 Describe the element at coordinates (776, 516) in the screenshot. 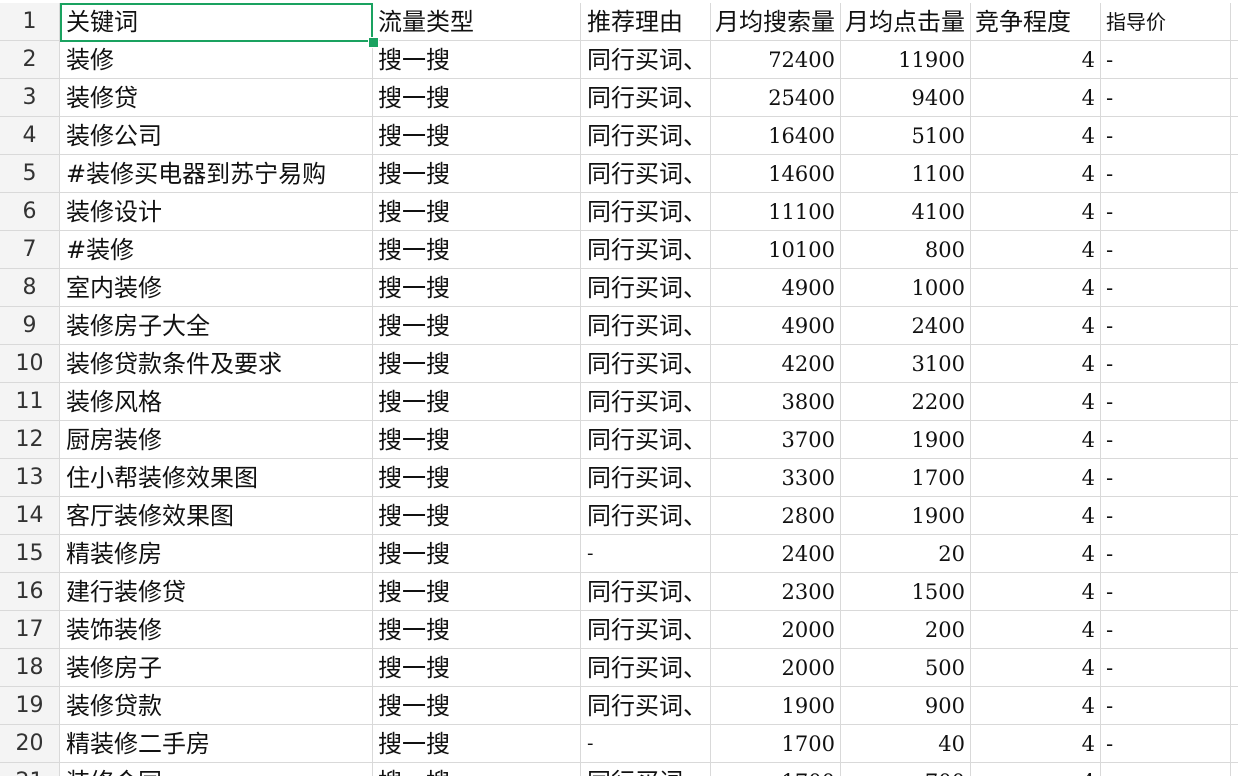

I see `monthly-search-cell: 2800` at that location.